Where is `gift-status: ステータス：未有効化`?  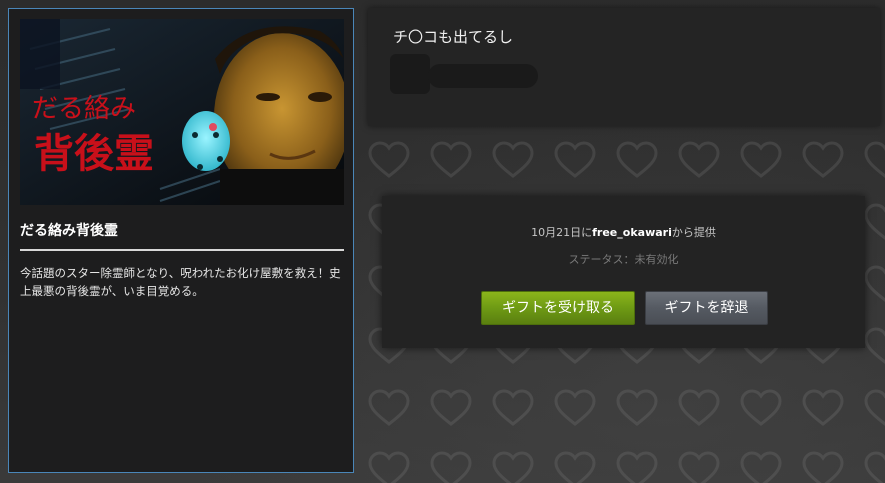
gift-status: ステータス：未有効化 is located at coordinates (623, 259).